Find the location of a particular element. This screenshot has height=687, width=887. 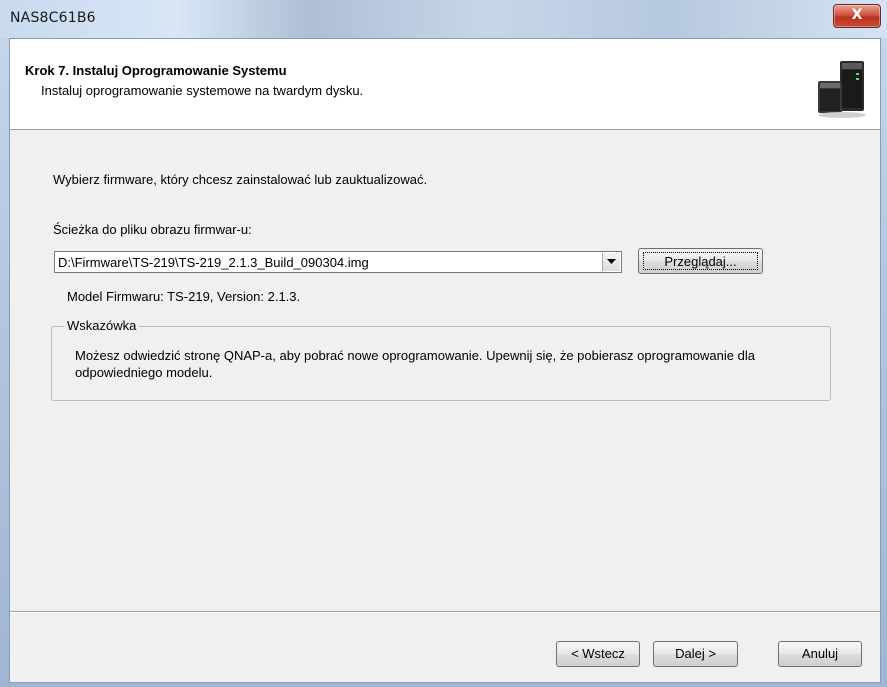

firmware-model-info: Model Firmwaru: TS-219, Version: 2.1.3. is located at coordinates (184, 296).